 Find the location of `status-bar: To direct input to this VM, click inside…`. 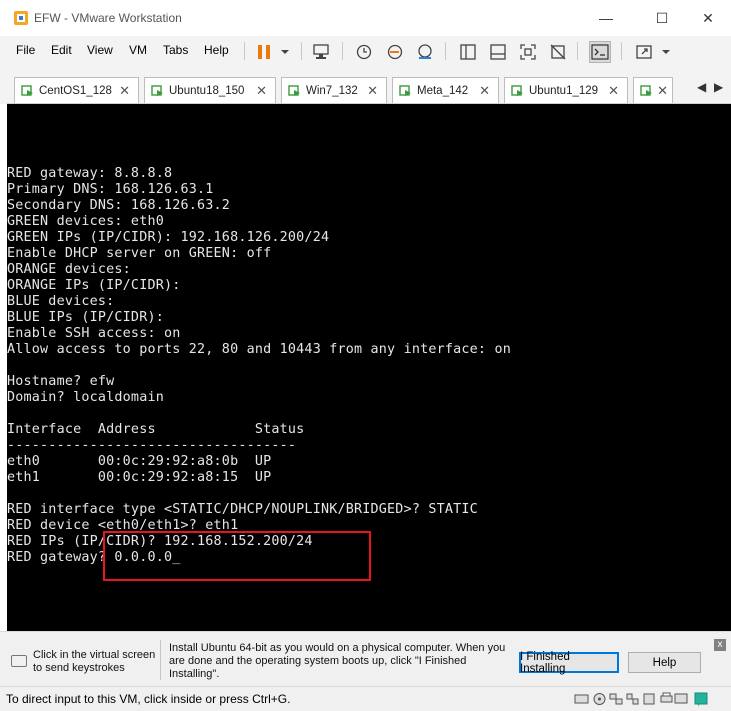

status-bar: To direct input to this VM, click inside… is located at coordinates (365, 698).